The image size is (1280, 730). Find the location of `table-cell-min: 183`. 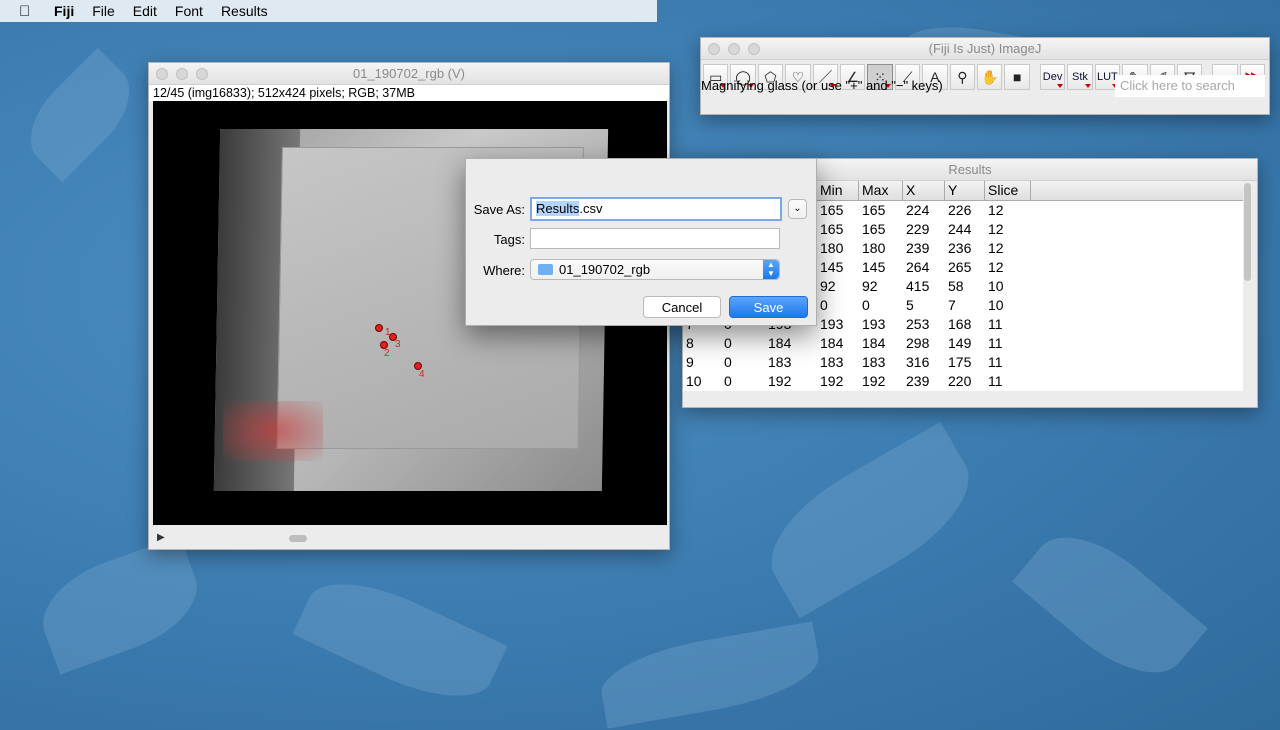

table-cell-min: 183 is located at coordinates (832, 362).